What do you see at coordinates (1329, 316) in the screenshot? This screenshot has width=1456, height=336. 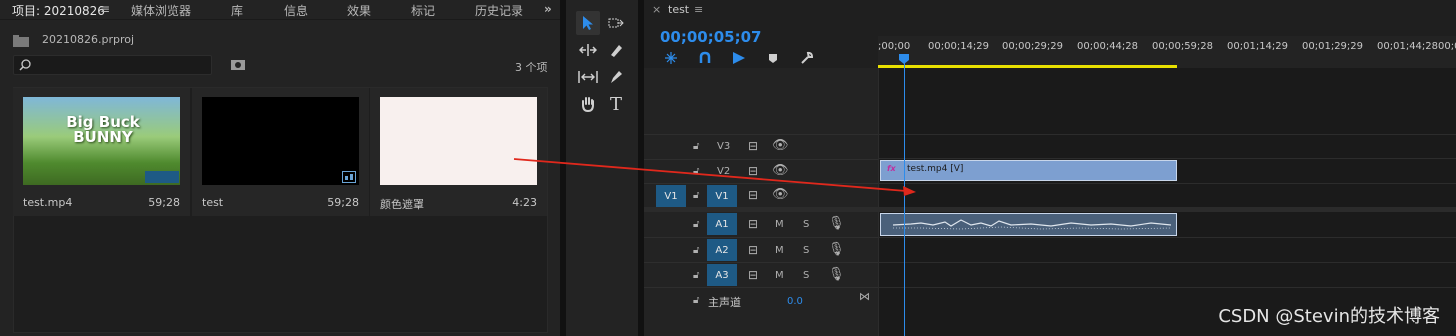 I see `watermark: CSDN @Stevin的技术博客` at bounding box center [1329, 316].